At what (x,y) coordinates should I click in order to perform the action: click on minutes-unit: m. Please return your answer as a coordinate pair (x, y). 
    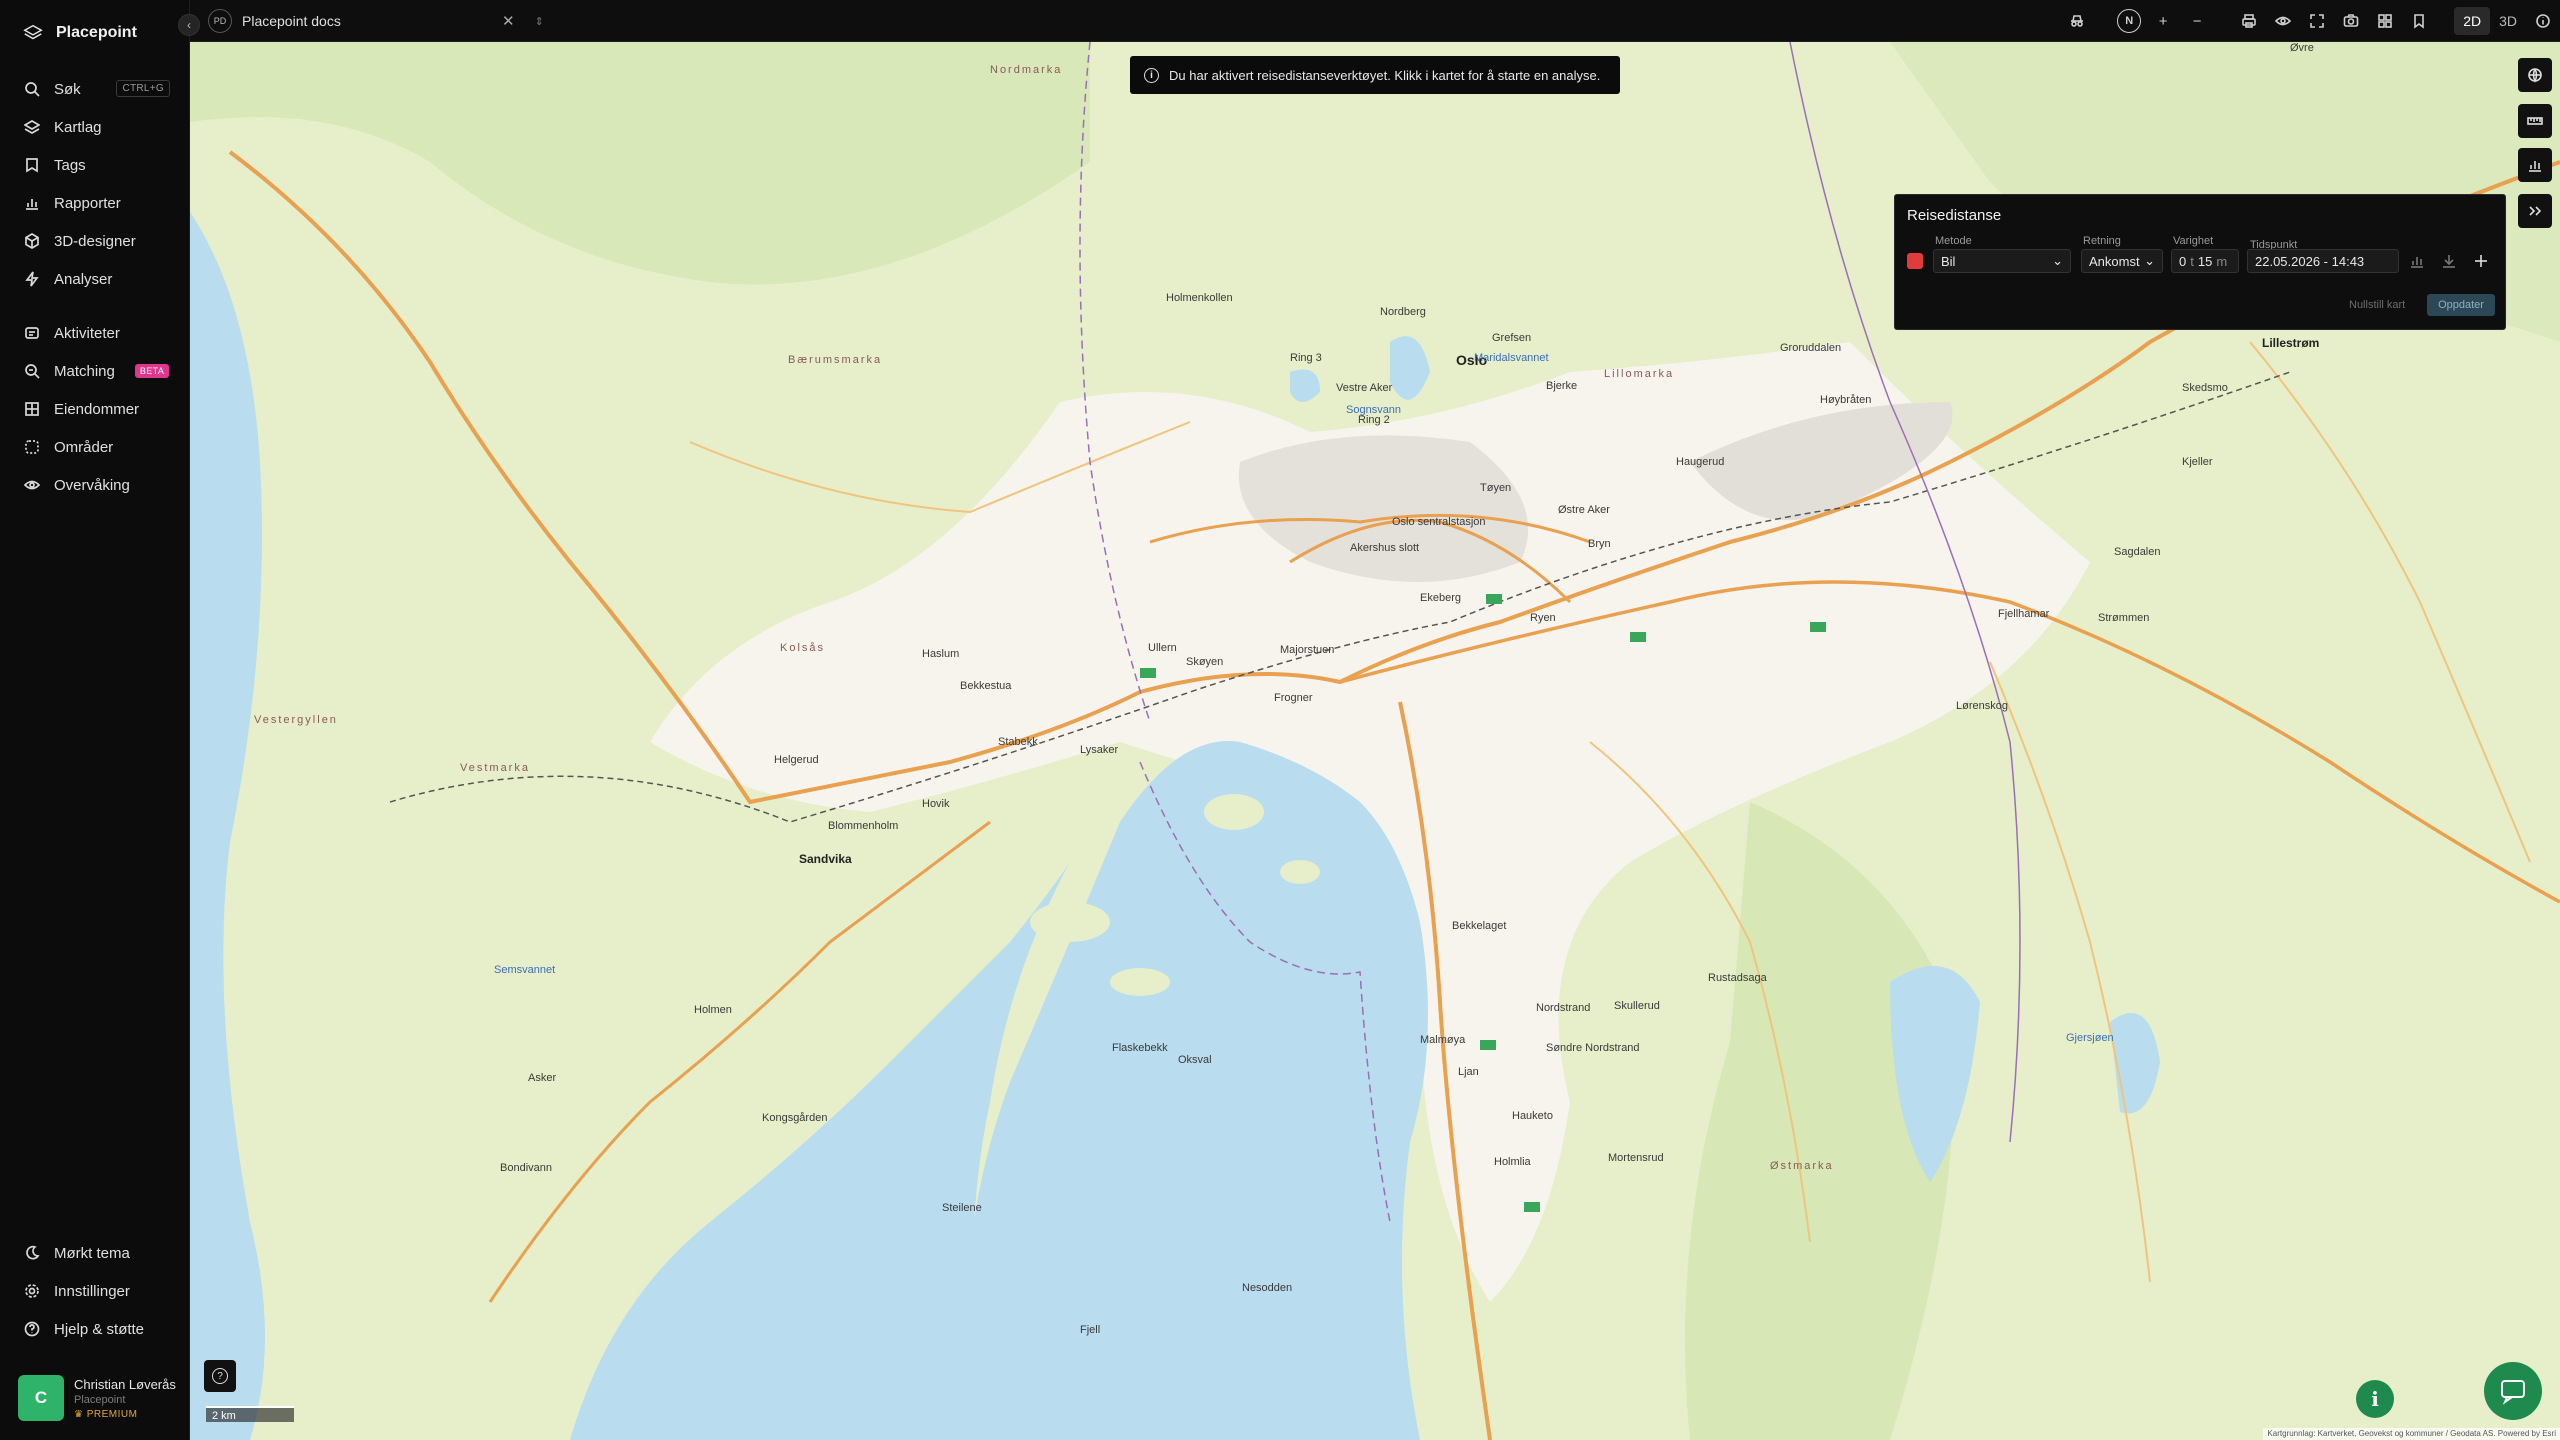
    Looking at the image, I should click on (2222, 261).